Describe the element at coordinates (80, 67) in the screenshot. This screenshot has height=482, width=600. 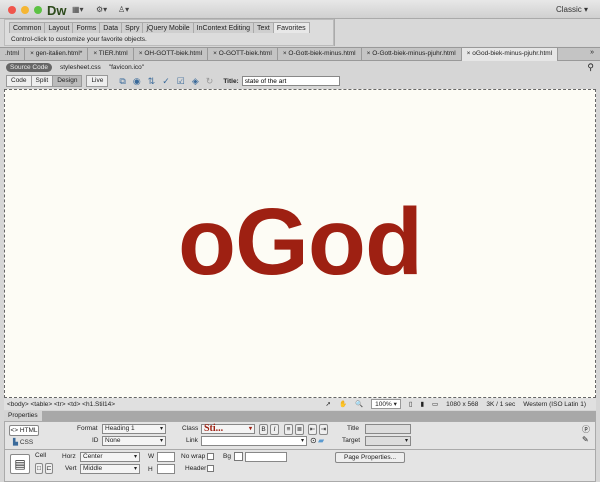
I see `related-file: stylesheet.css` at that location.